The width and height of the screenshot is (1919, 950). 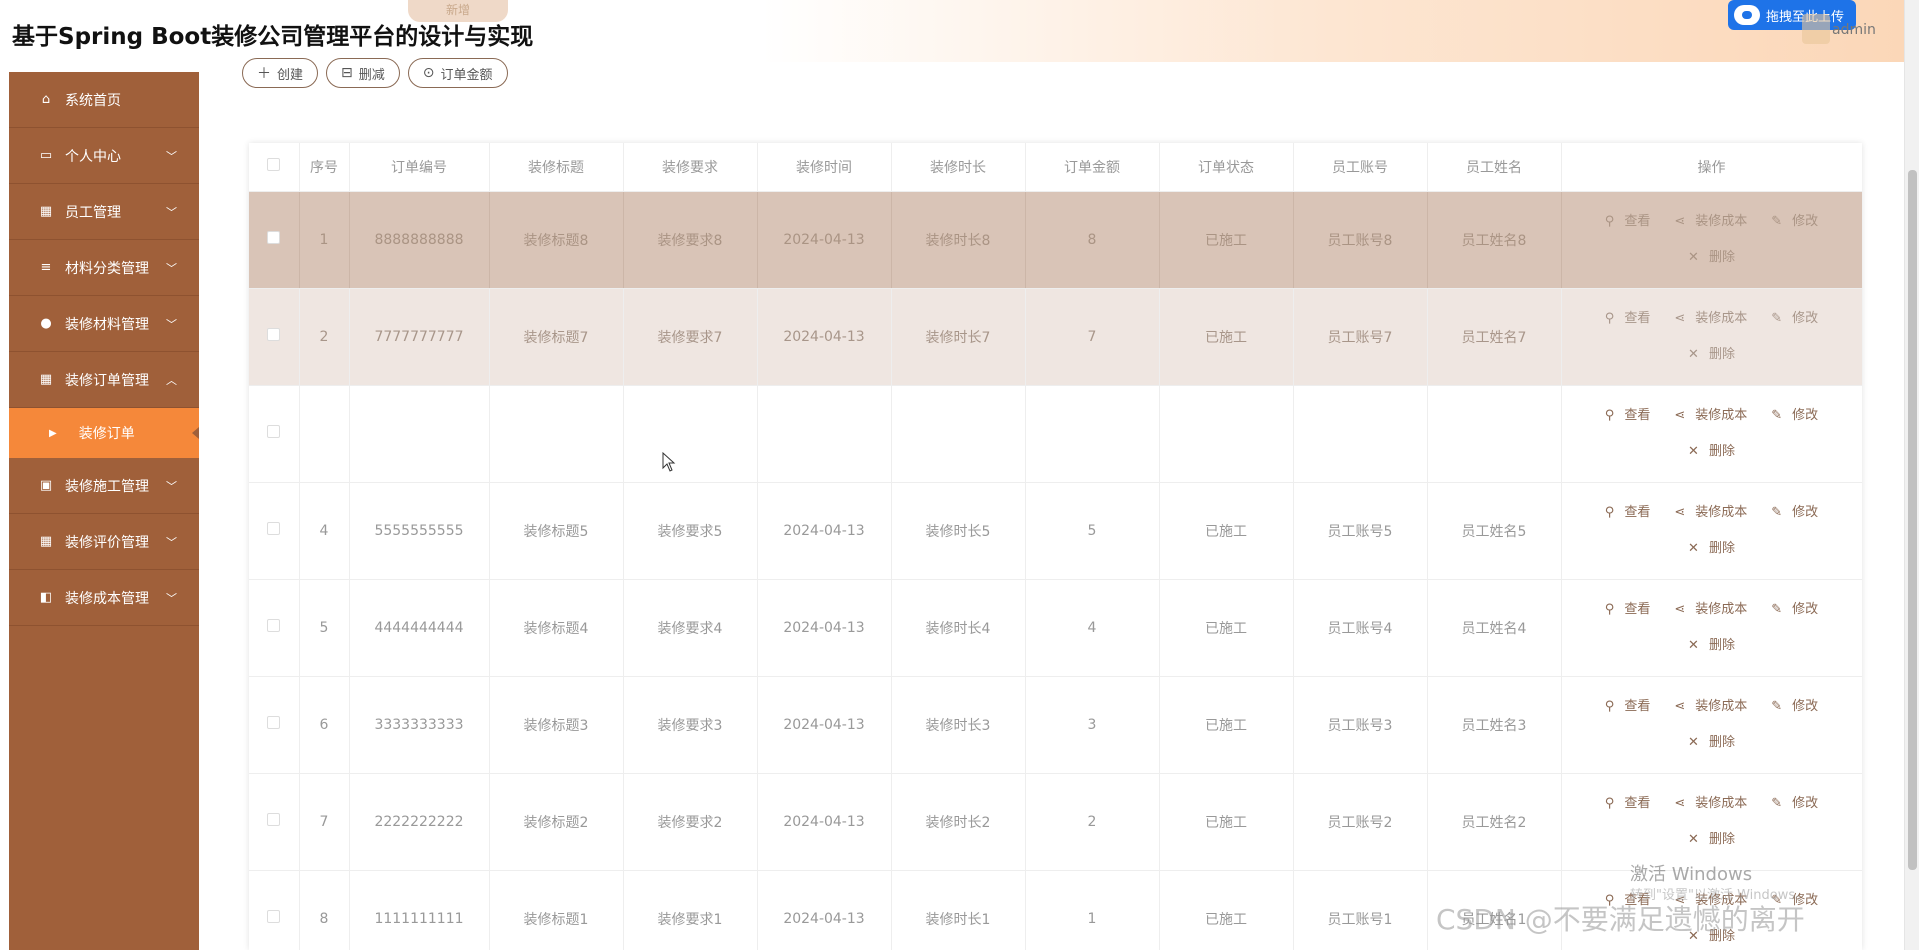 What do you see at coordinates (958, 167) in the screenshot?
I see `column-header: 装修时长` at bounding box center [958, 167].